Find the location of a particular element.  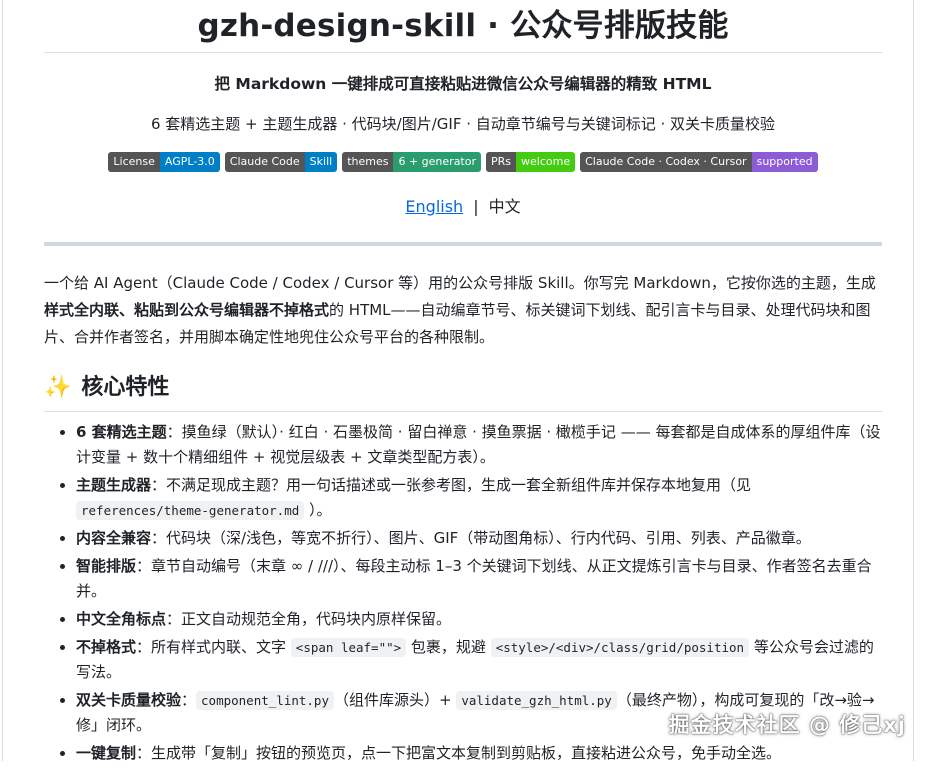

feature-name: 双关卡质量校验 is located at coordinates (129, 700).